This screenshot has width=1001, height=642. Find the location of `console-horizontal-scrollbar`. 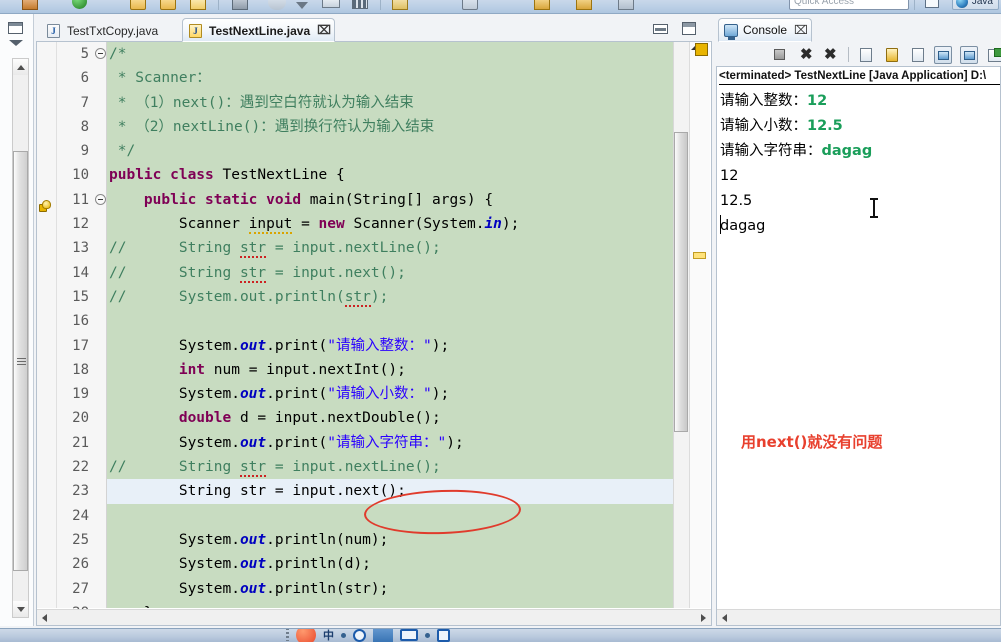

console-horizontal-scrollbar is located at coordinates (858, 617).